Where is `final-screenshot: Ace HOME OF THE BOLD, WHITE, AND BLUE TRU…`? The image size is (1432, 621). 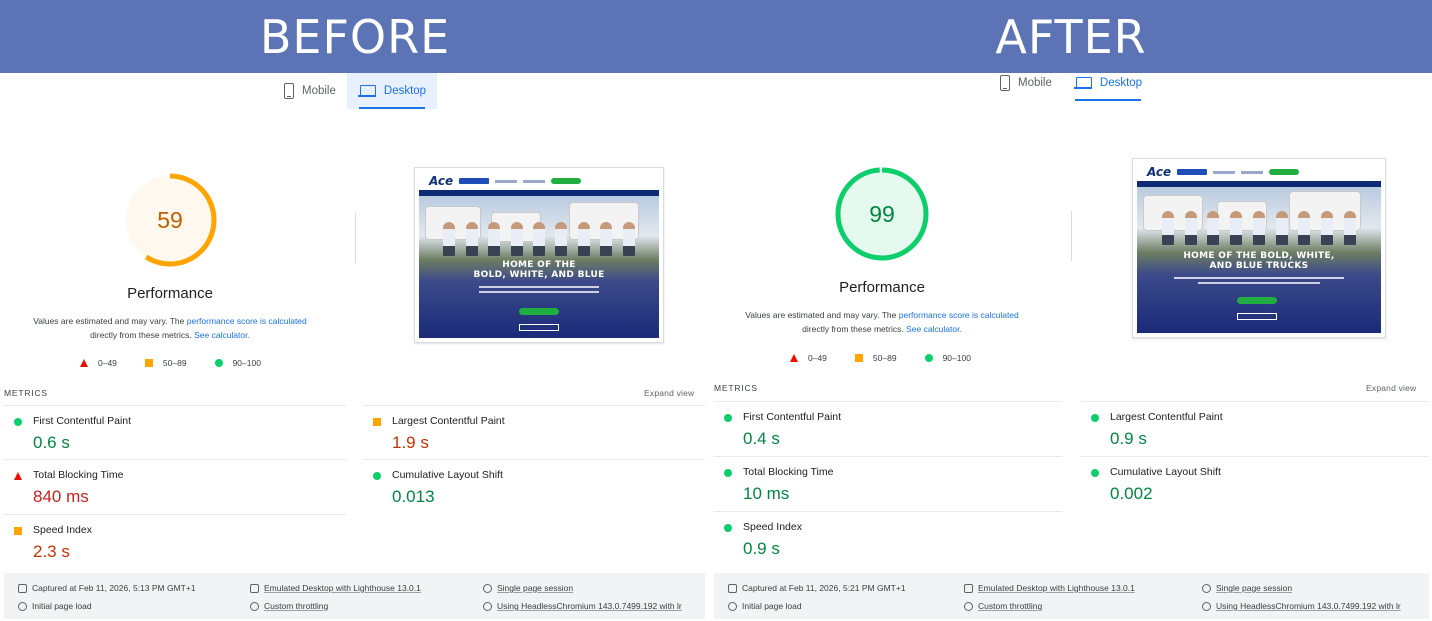
final-screenshot: Ace HOME OF THE BOLD, WHITE, AND BLUE TRU… is located at coordinates (1259, 248).